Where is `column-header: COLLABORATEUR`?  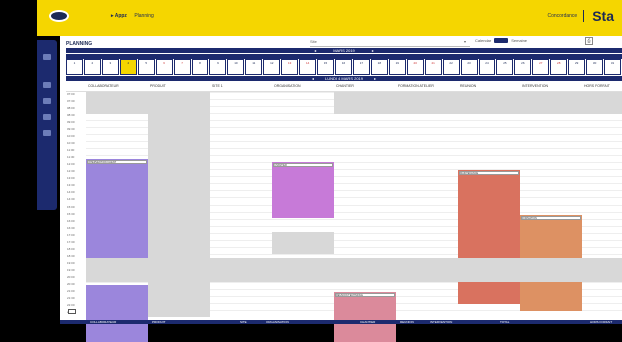 column-header: COLLABORATEUR is located at coordinates (103, 86).